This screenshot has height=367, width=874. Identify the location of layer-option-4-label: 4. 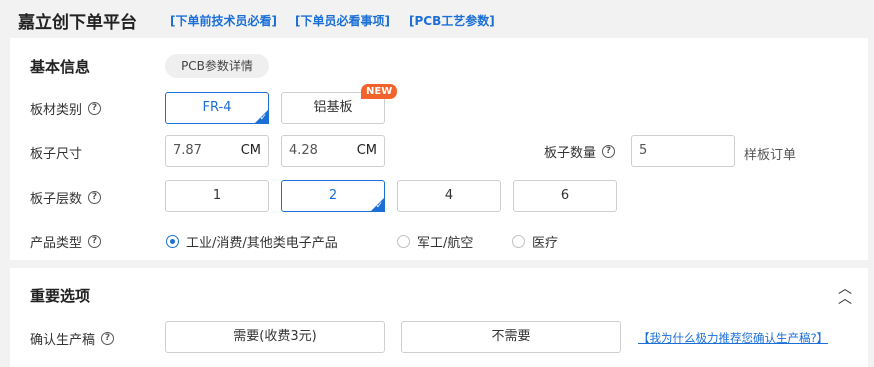
(449, 195).